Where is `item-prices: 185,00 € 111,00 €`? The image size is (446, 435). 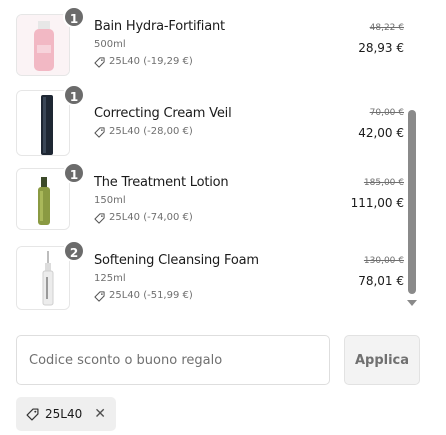 item-prices: 185,00 € 111,00 € is located at coordinates (359, 194).